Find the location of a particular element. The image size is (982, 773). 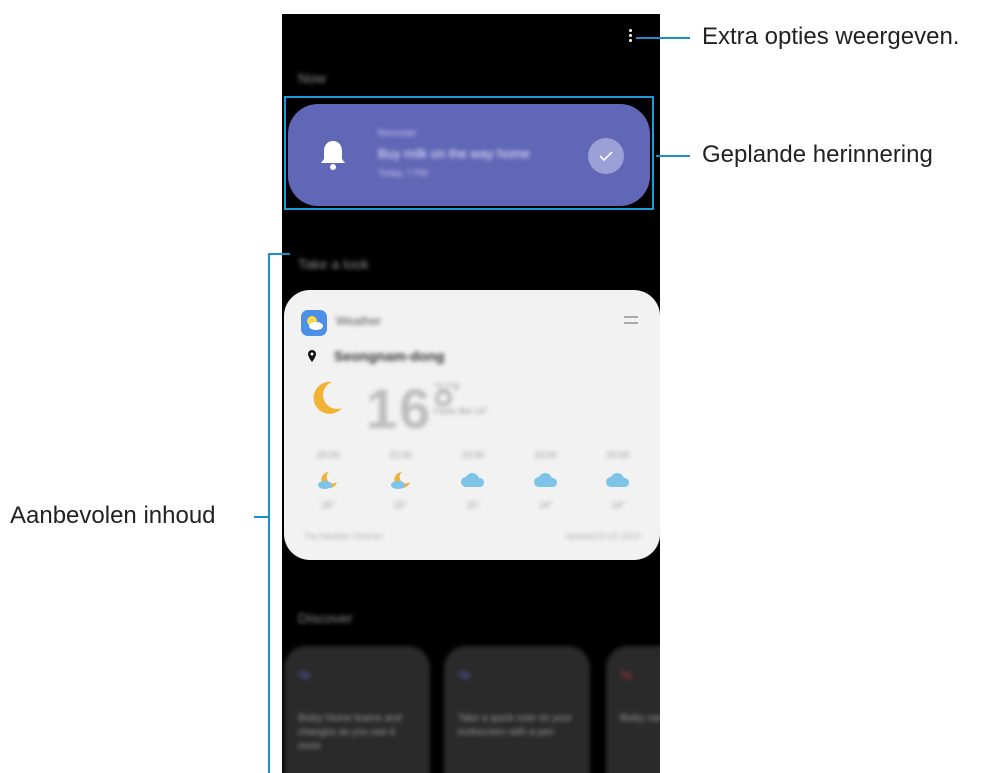

feels-like: Feels like 14° is located at coordinates (461, 411).